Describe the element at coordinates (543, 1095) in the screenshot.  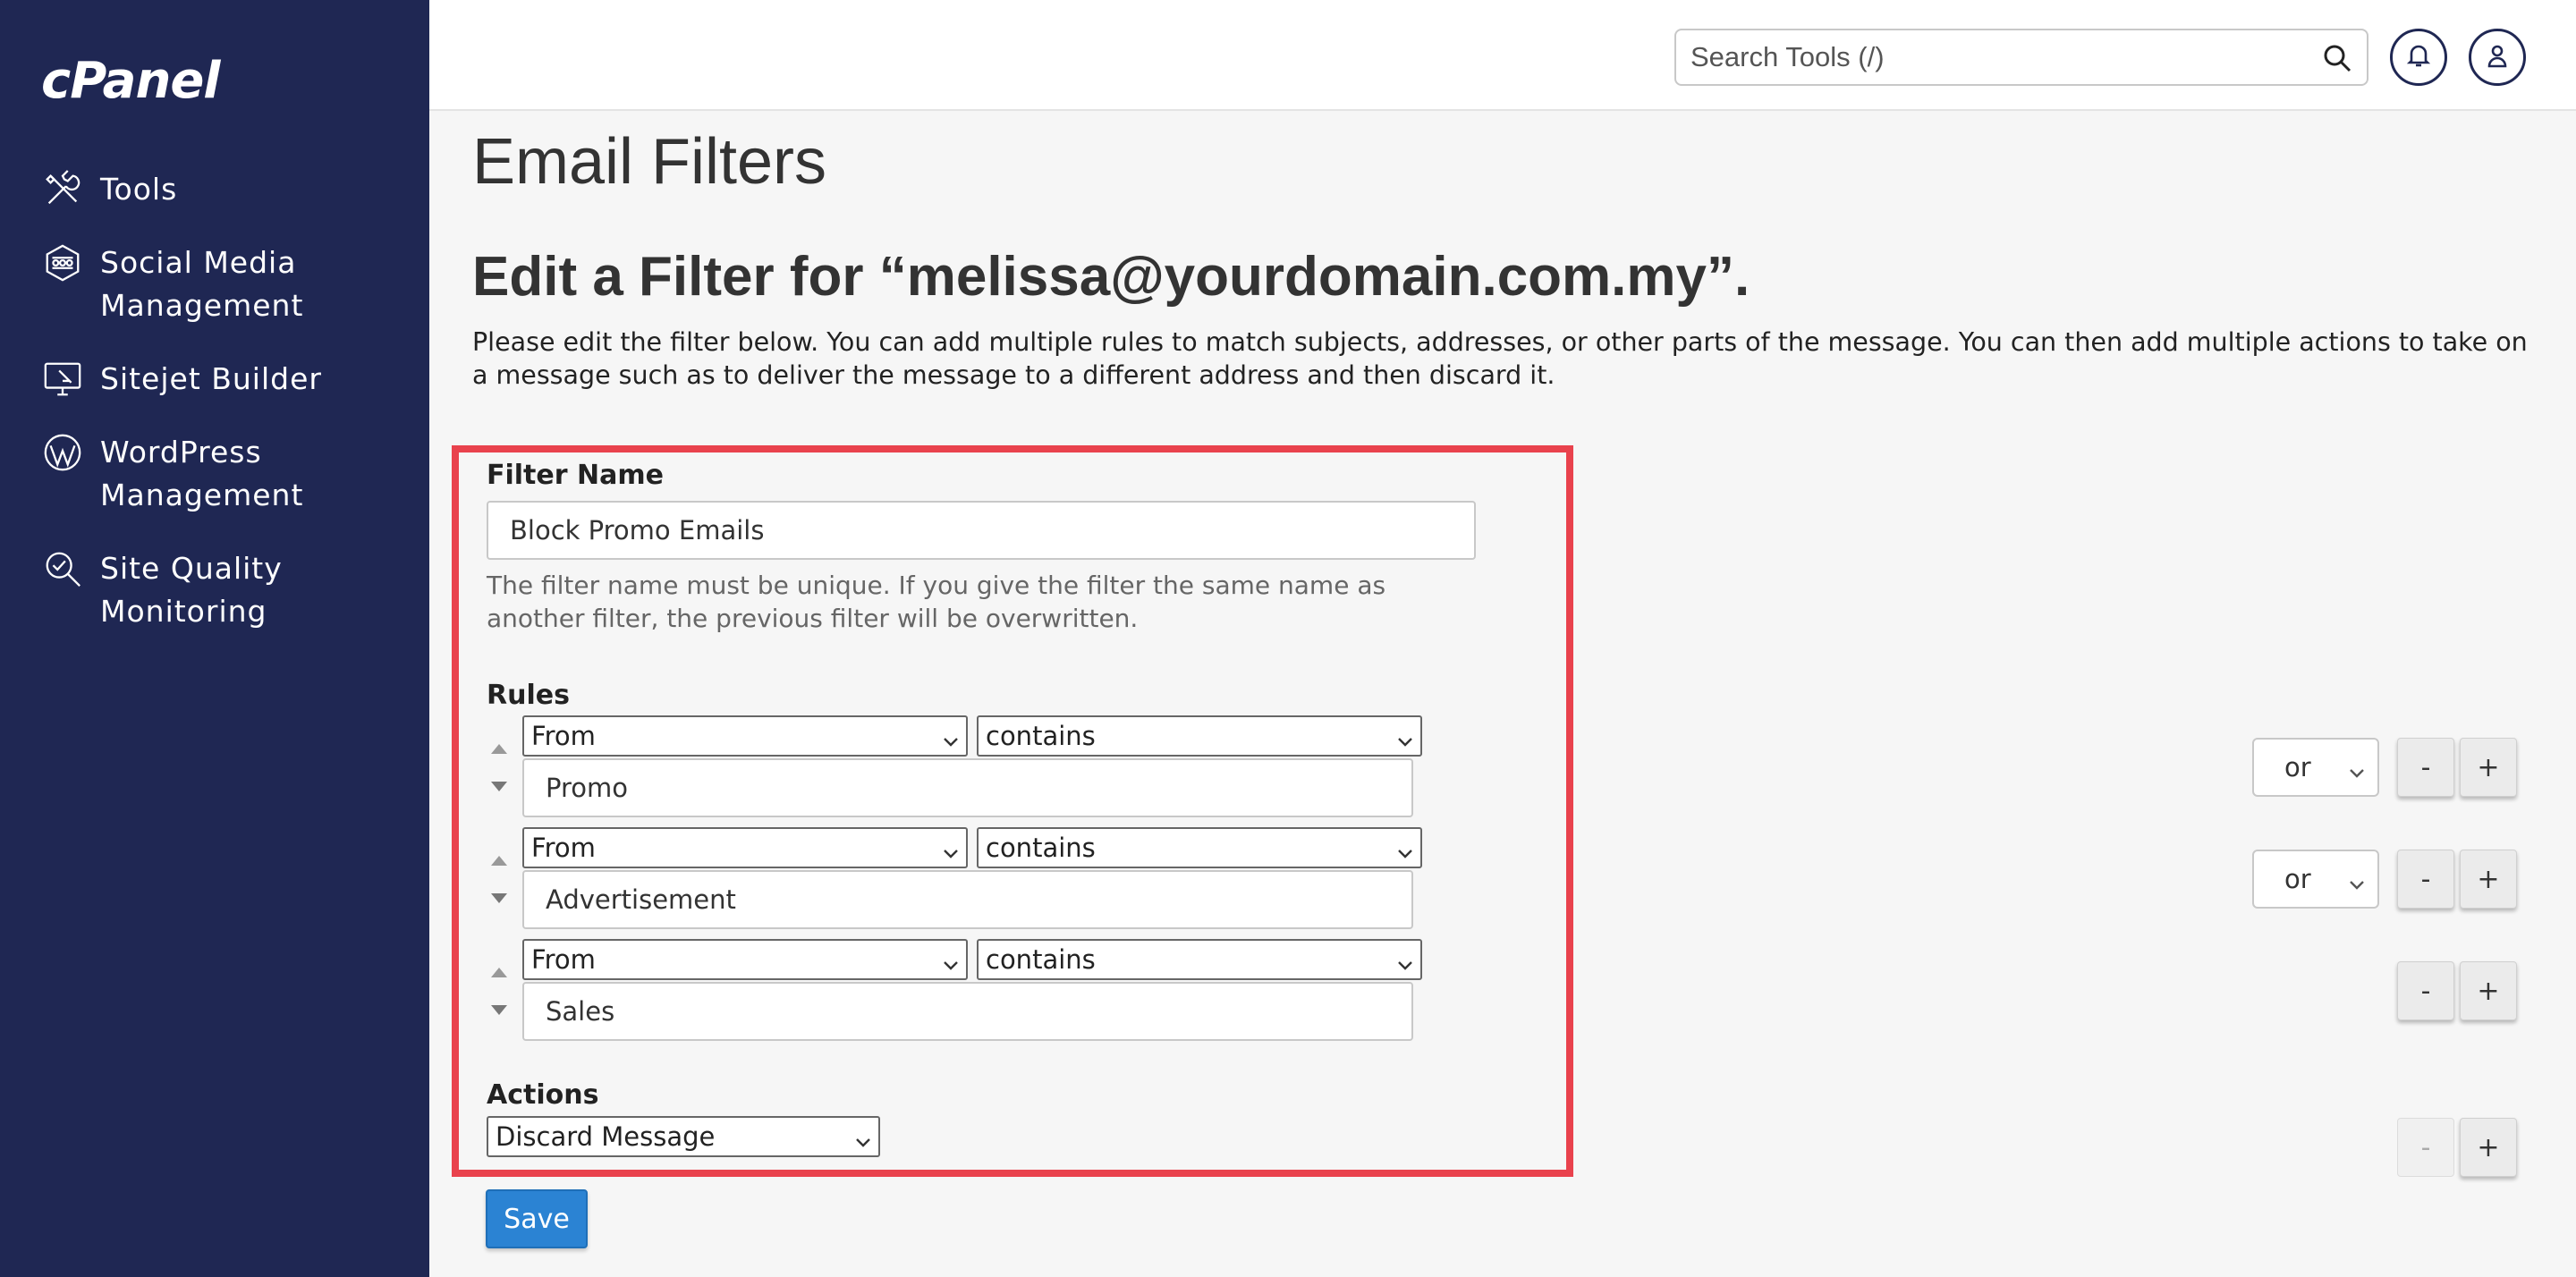
I see `actions-label: Actions` at that location.